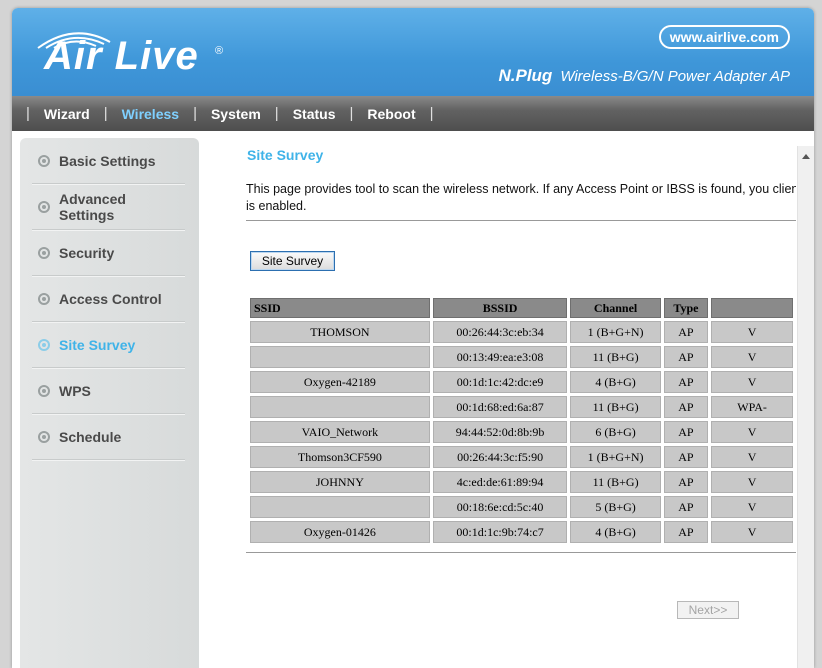 The height and width of the screenshot is (668, 822). I want to click on cell-ssid: JOHNNY, so click(340, 482).